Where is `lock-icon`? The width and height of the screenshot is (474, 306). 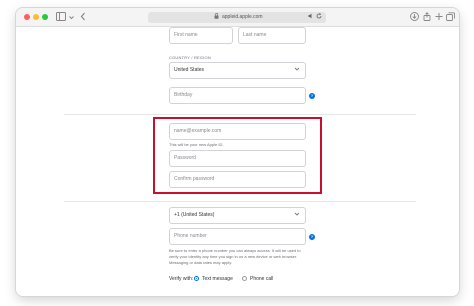
lock-icon is located at coordinates (216, 17).